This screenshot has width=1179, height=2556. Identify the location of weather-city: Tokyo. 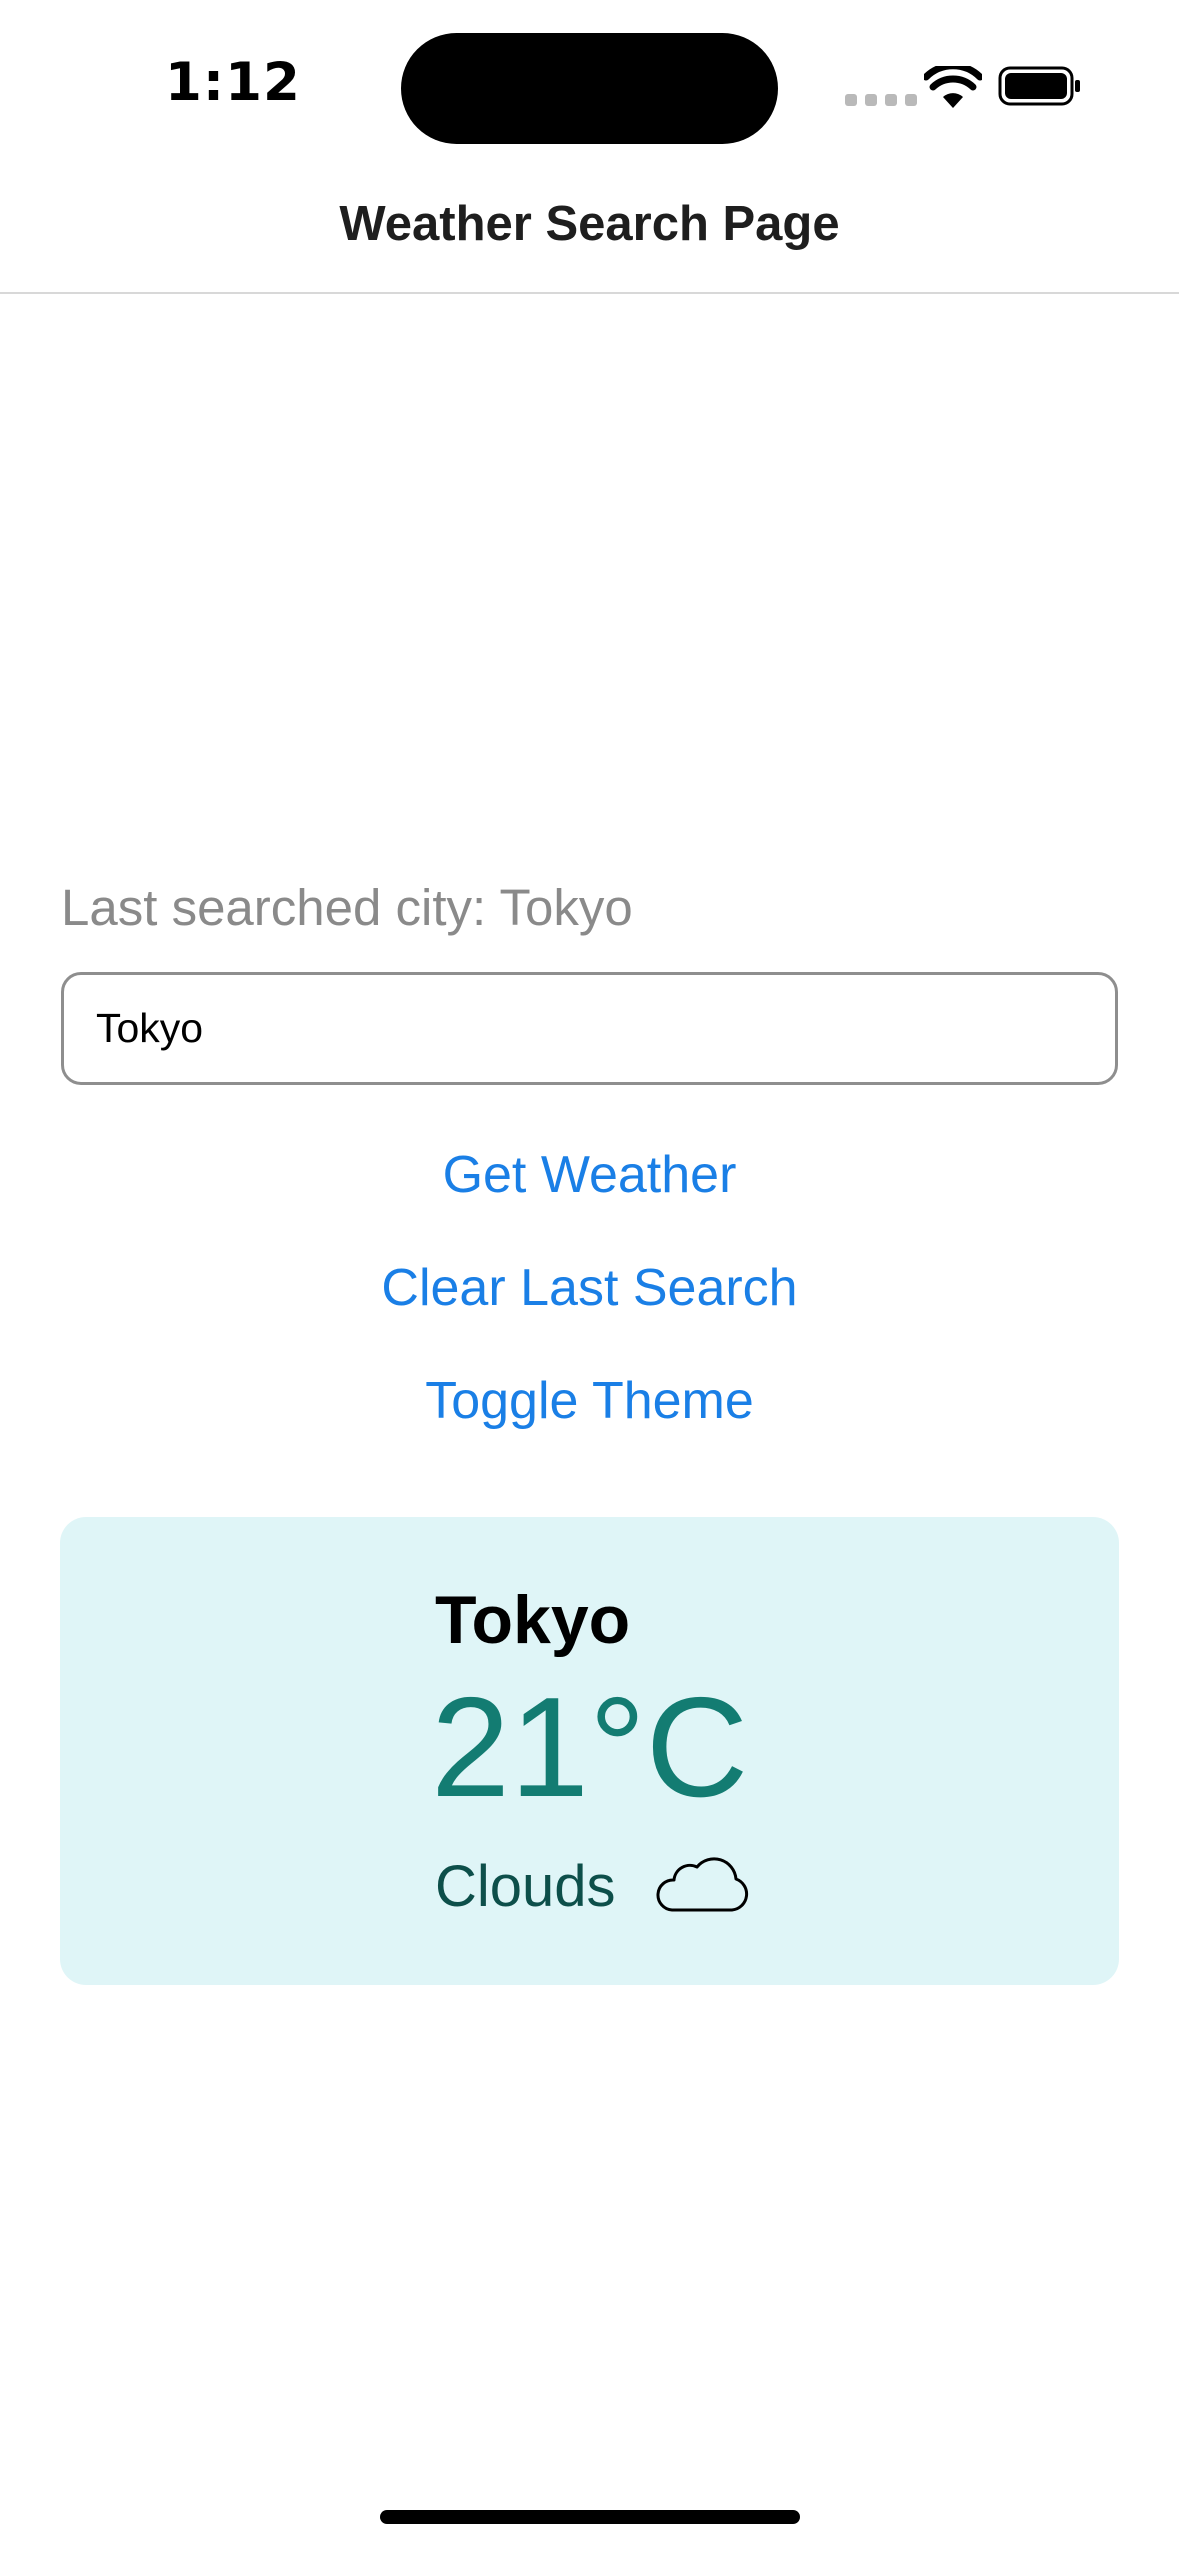
(533, 1620).